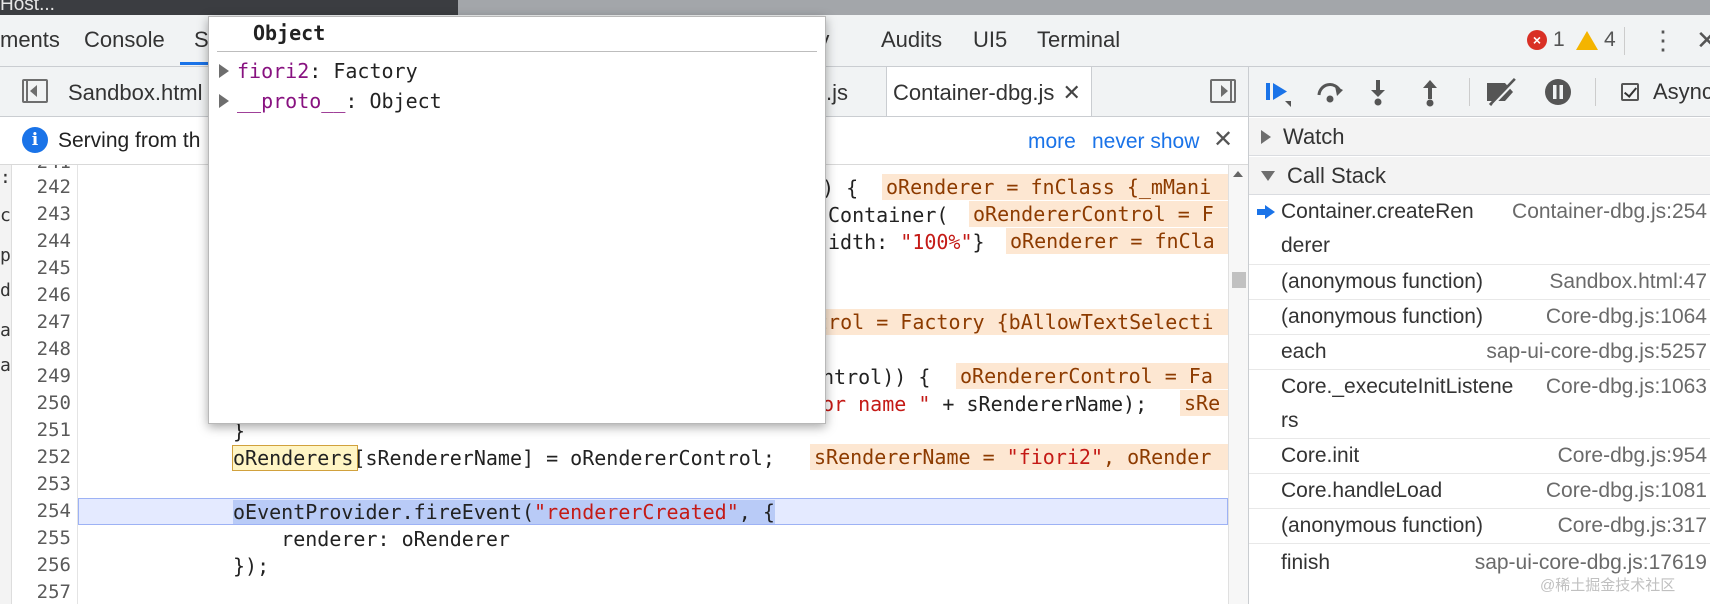 The height and width of the screenshot is (604, 1710). I want to click on debugger-toolbar: Async, so click(1479, 92).